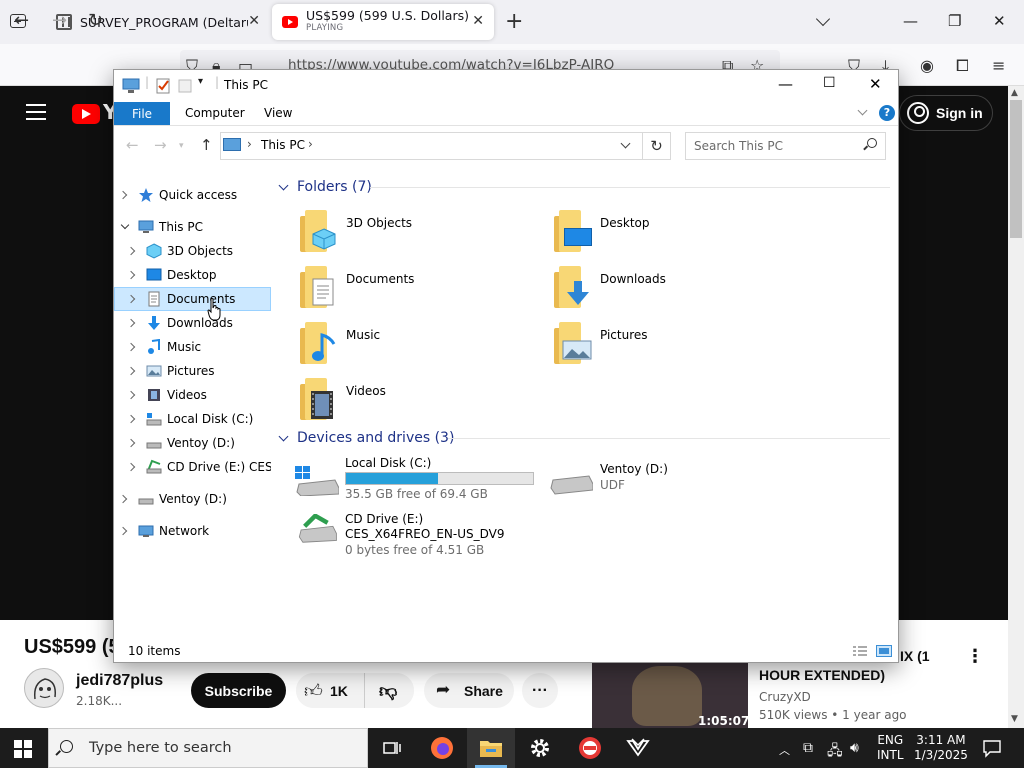  I want to click on account-icon: ◉, so click(927, 65).